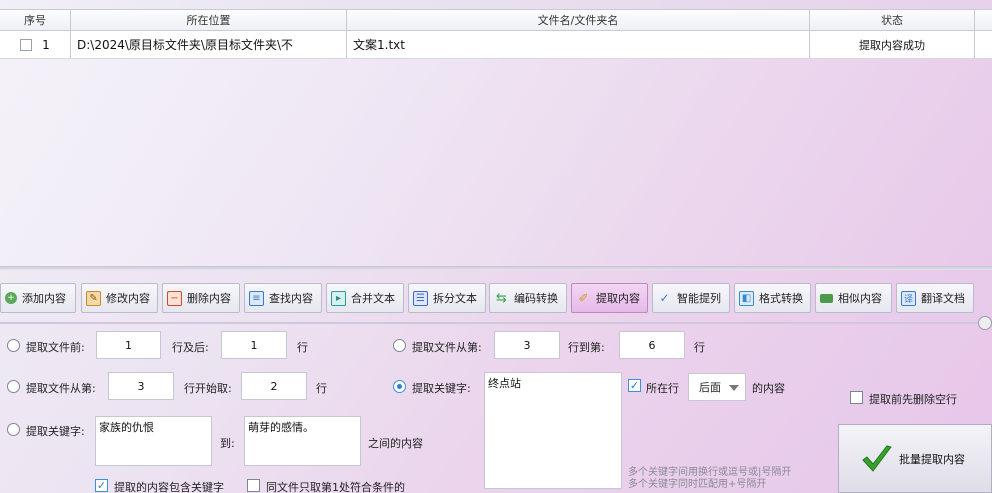 This screenshot has width=992, height=493. I want to click on include-keyword-checkbox: ✓, so click(101, 485).